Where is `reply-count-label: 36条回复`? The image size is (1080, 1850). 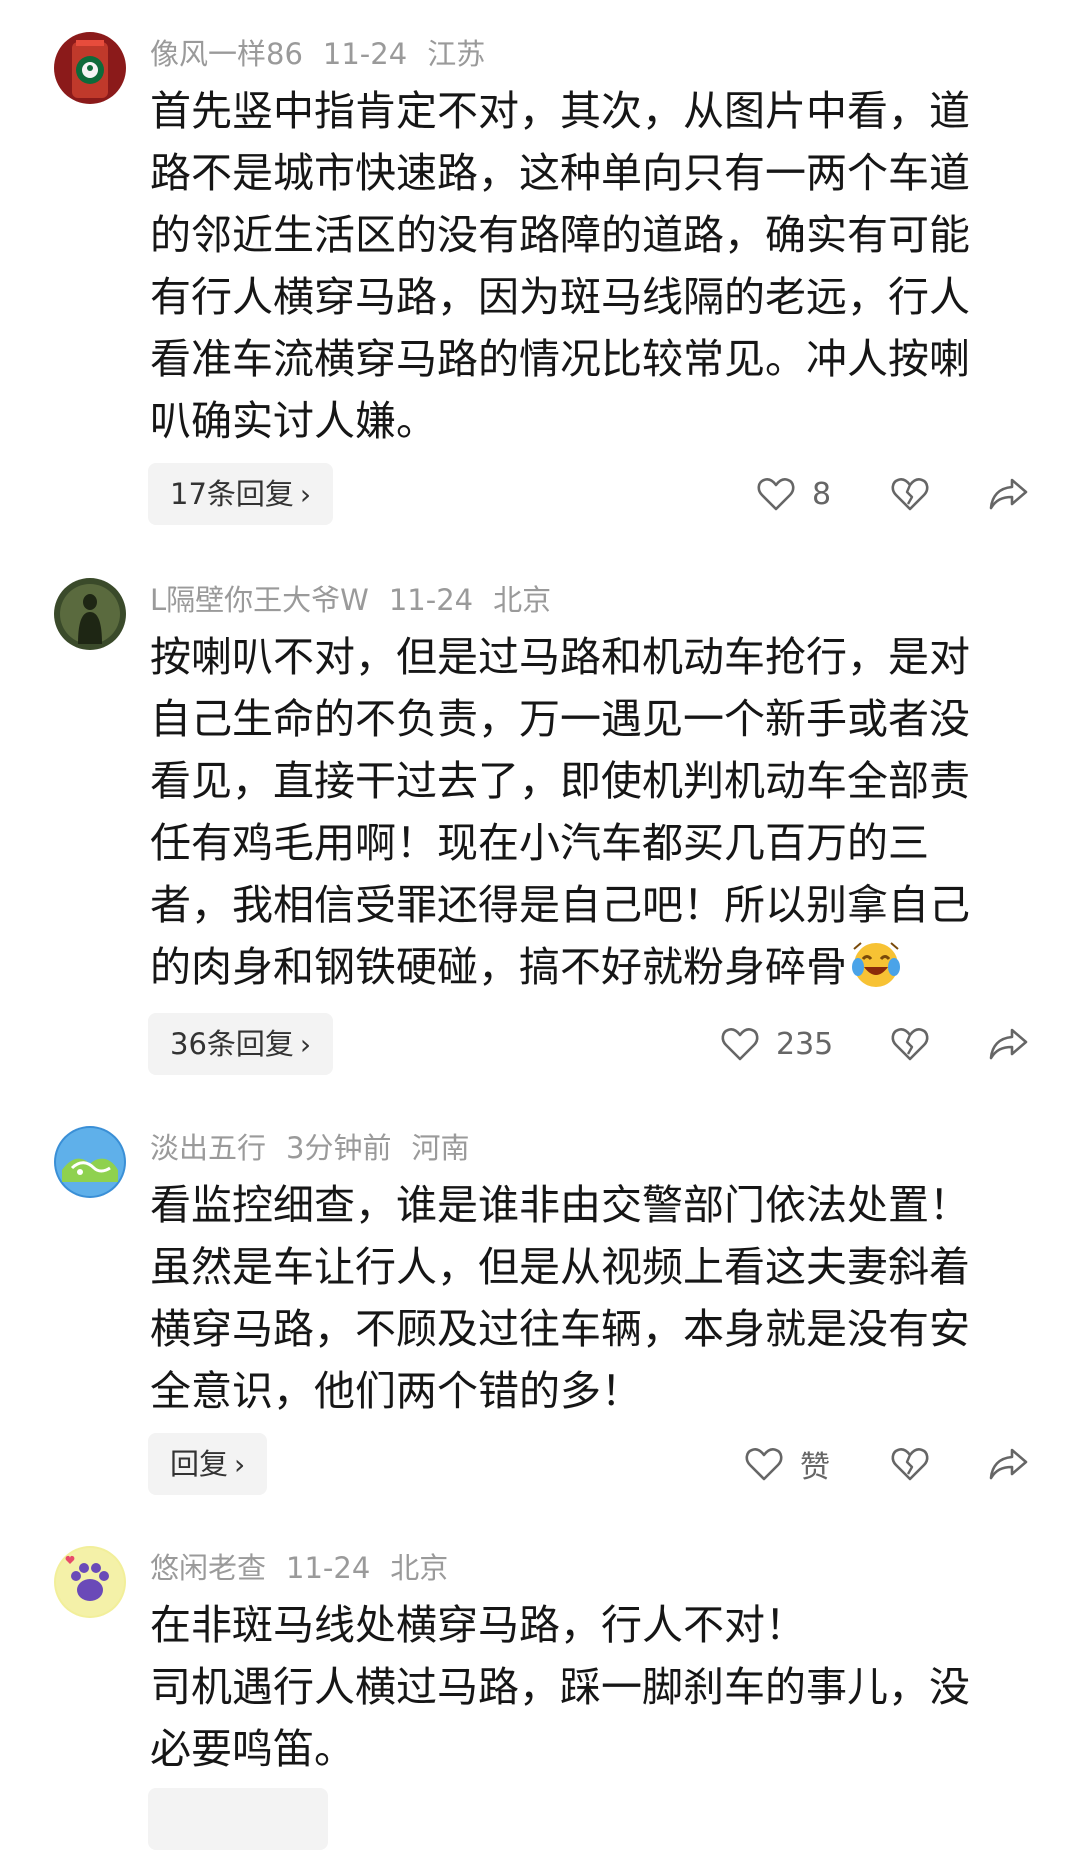 reply-count-label: 36条回复 is located at coordinates (232, 1044).